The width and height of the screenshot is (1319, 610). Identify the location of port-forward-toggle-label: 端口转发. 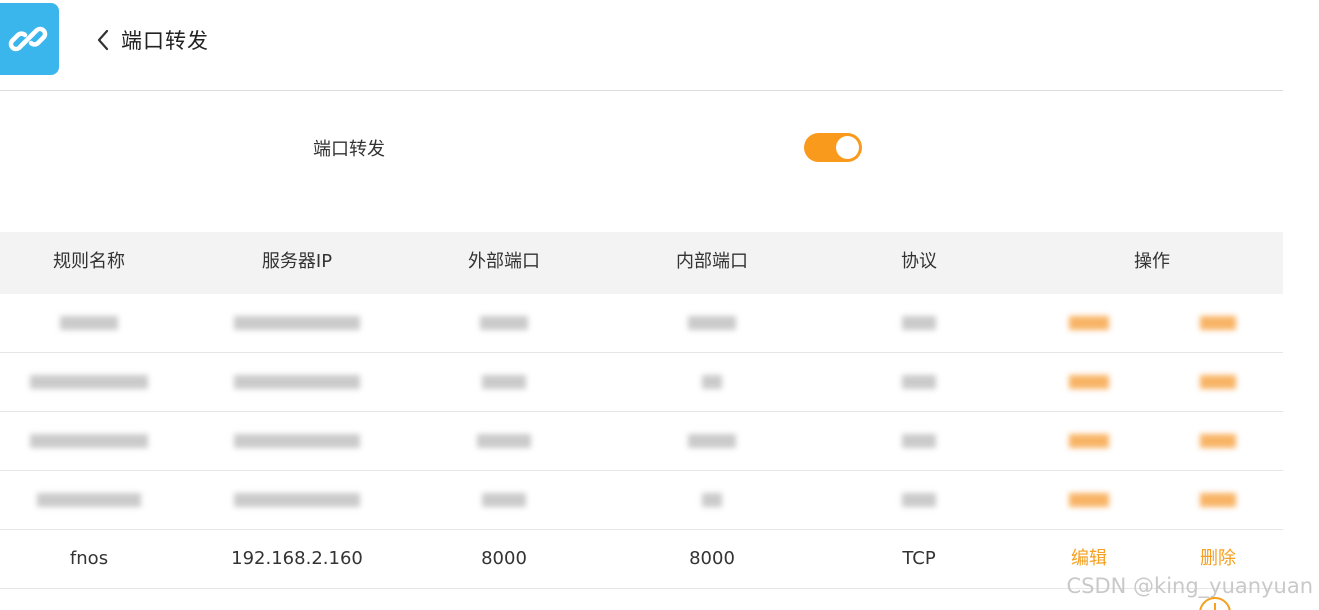
(349, 149).